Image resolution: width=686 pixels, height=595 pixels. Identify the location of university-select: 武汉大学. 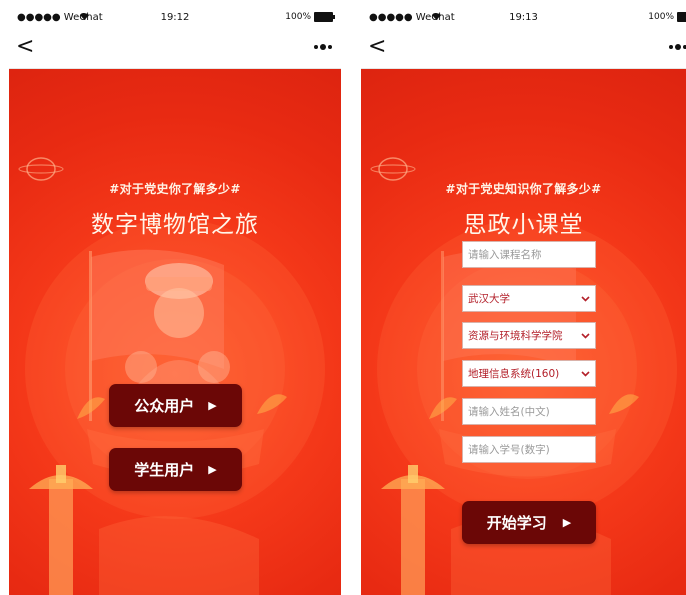
(529, 298).